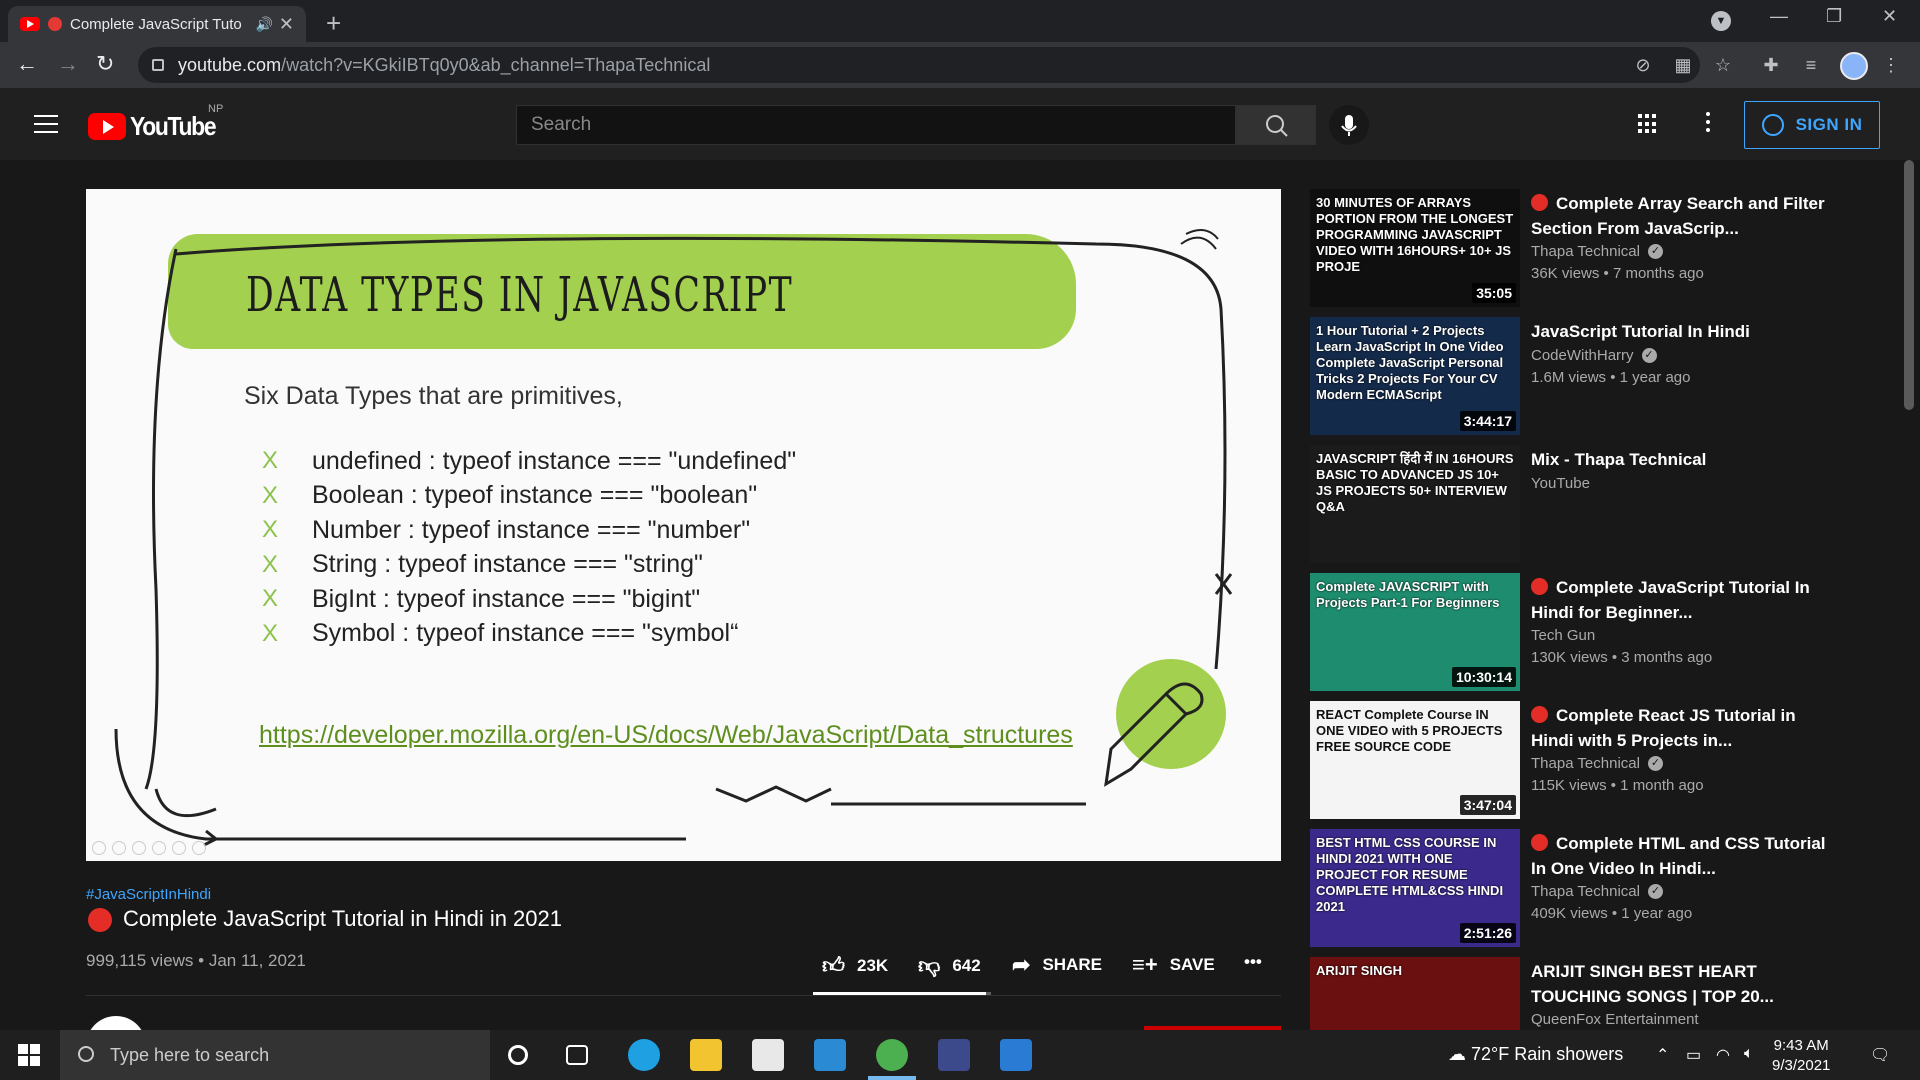  What do you see at coordinates (158, 65) in the screenshot?
I see `lock-icon` at bounding box center [158, 65].